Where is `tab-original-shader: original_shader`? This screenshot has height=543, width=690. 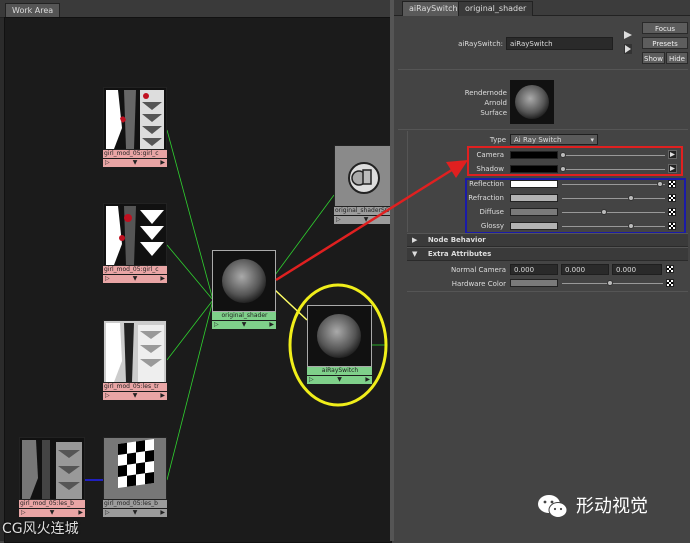 tab-original-shader: original_shader is located at coordinates (496, 8).